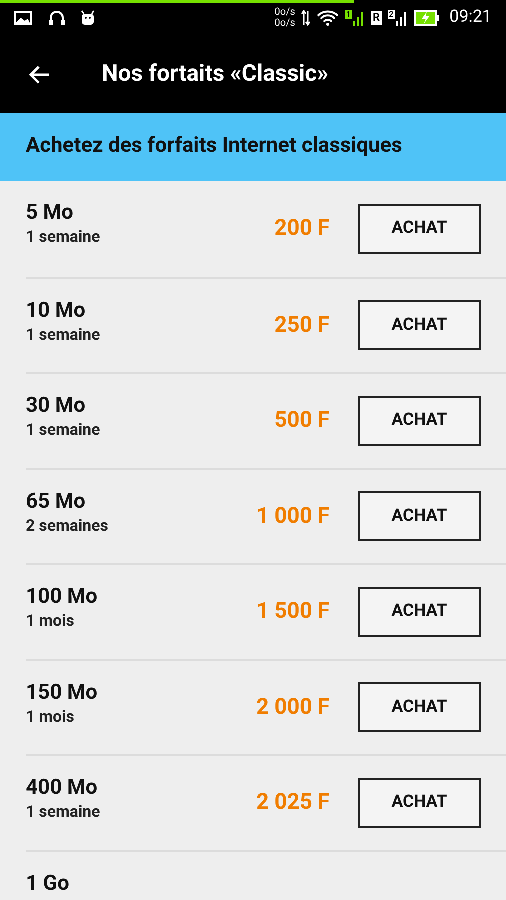  Describe the element at coordinates (293, 612) in the screenshot. I see `plan-price: 1 500 F` at that location.